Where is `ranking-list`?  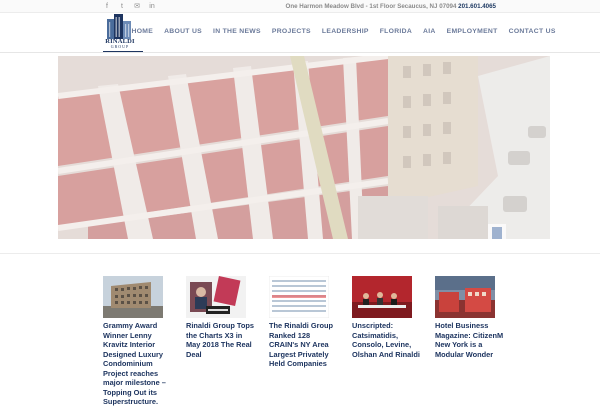
ranking-list is located at coordinates (299, 297).